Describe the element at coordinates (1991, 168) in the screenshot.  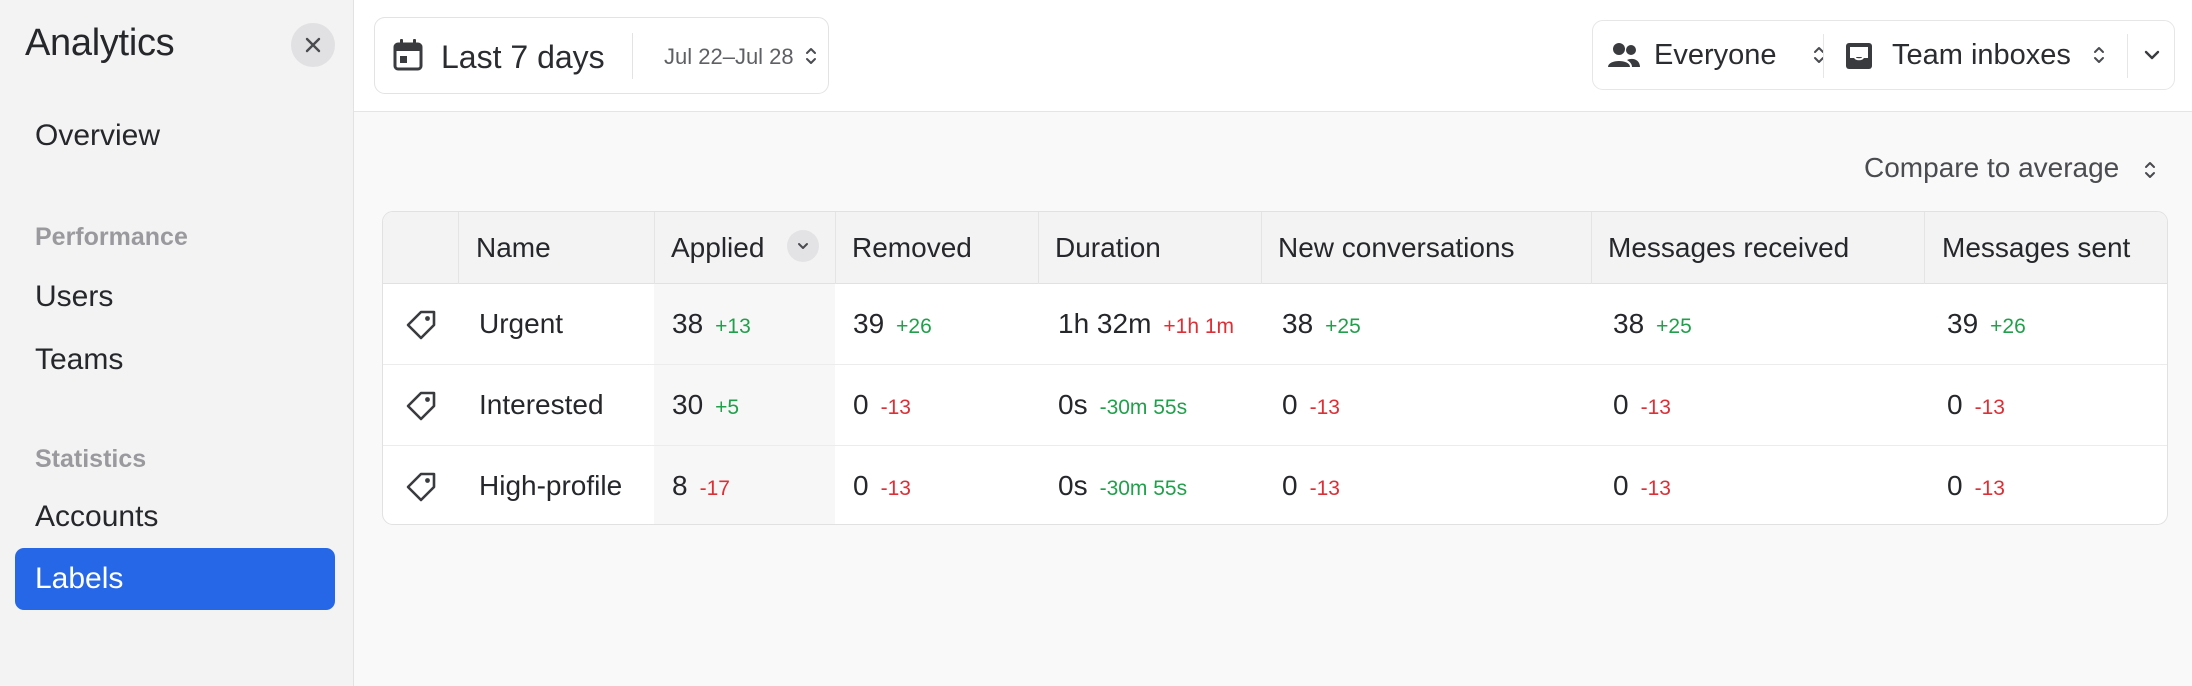
I see `compare-dropdown: Compare to average` at that location.